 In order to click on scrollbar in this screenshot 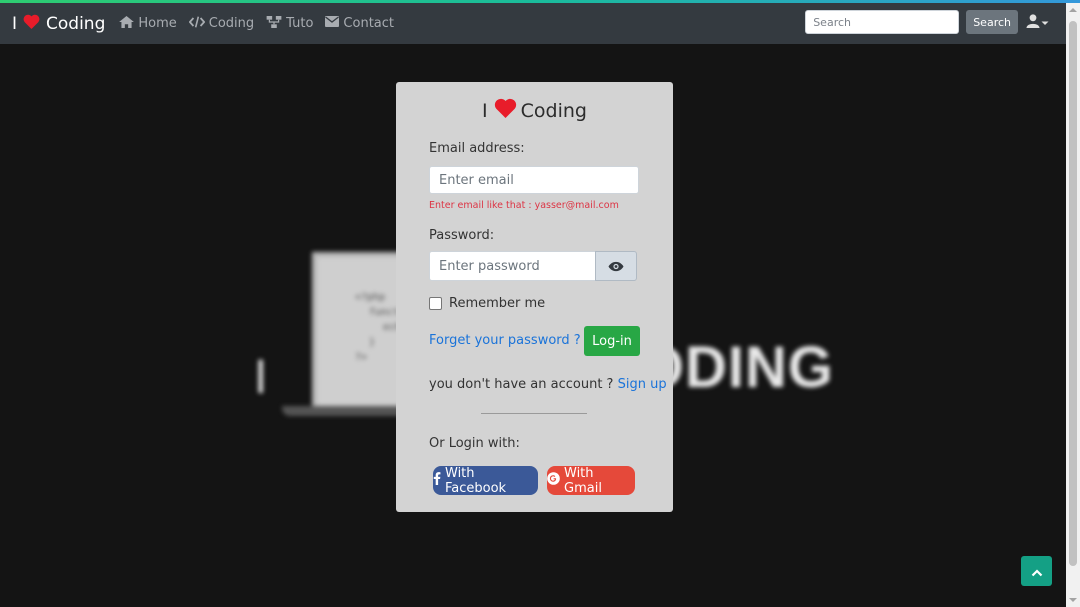, I will do `click(1073, 305)`.